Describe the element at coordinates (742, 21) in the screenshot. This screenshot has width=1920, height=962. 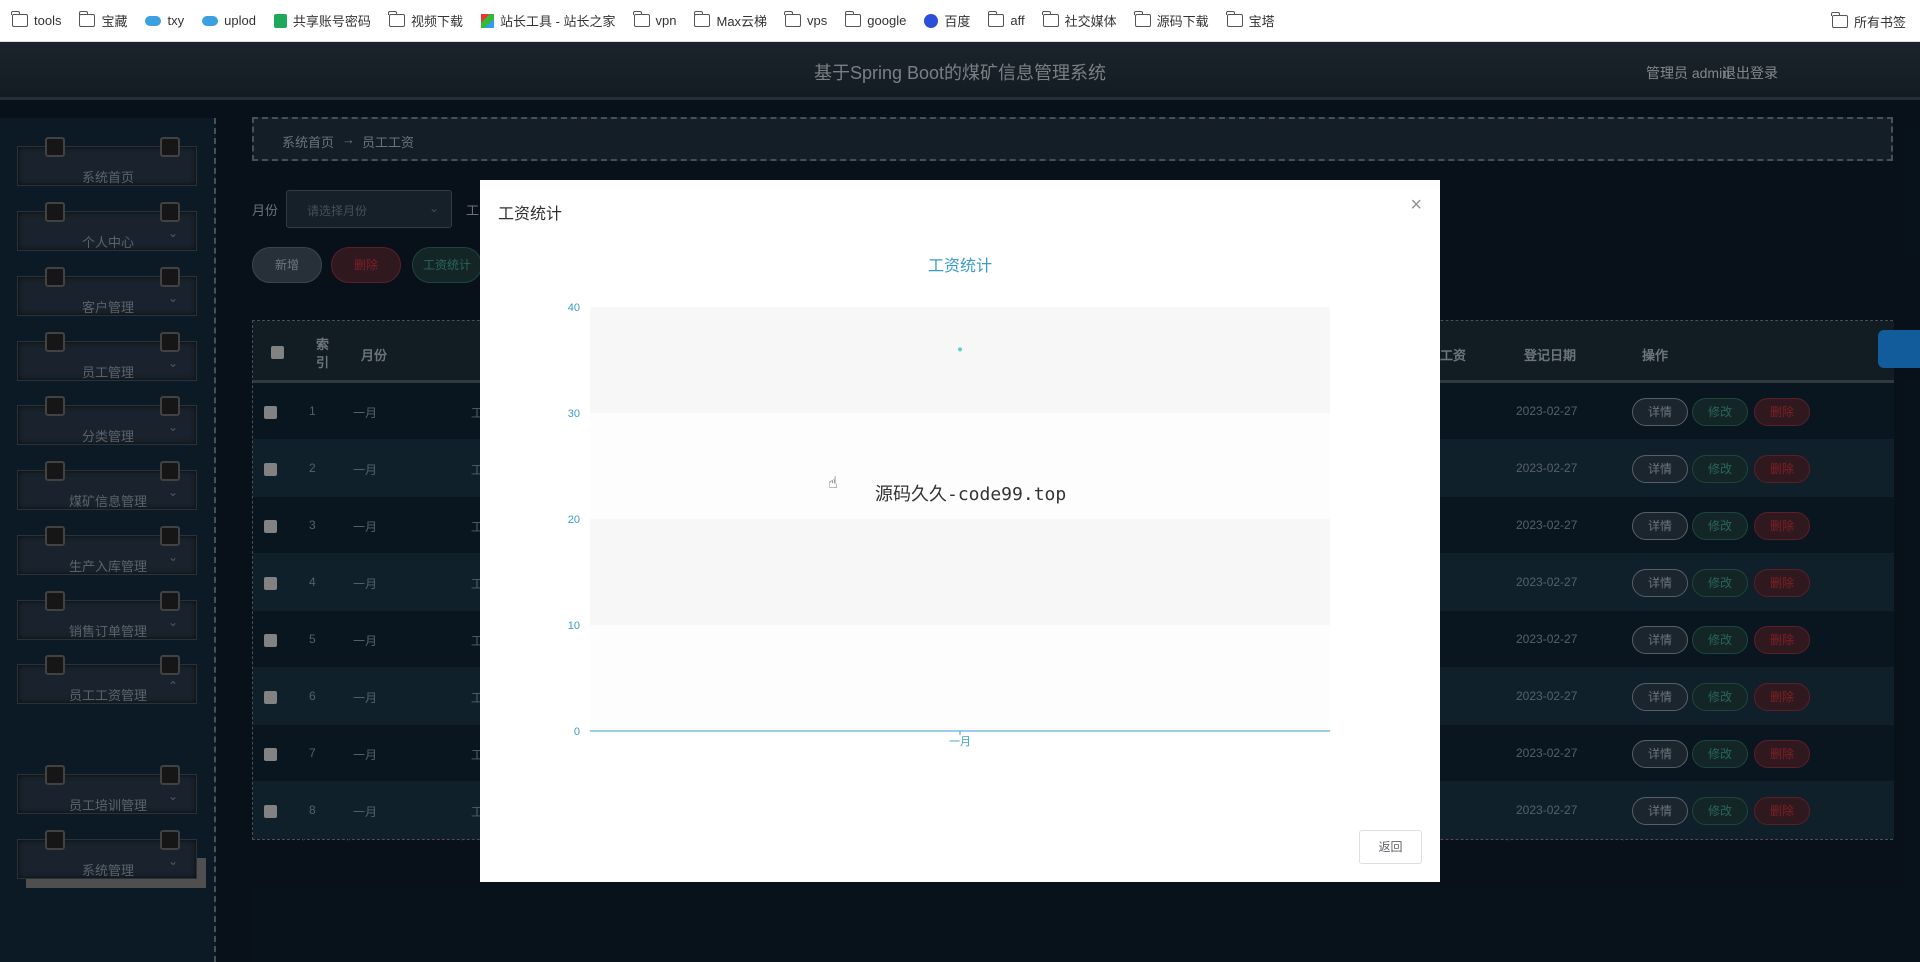
I see `bookmark-label: Max云梯` at that location.